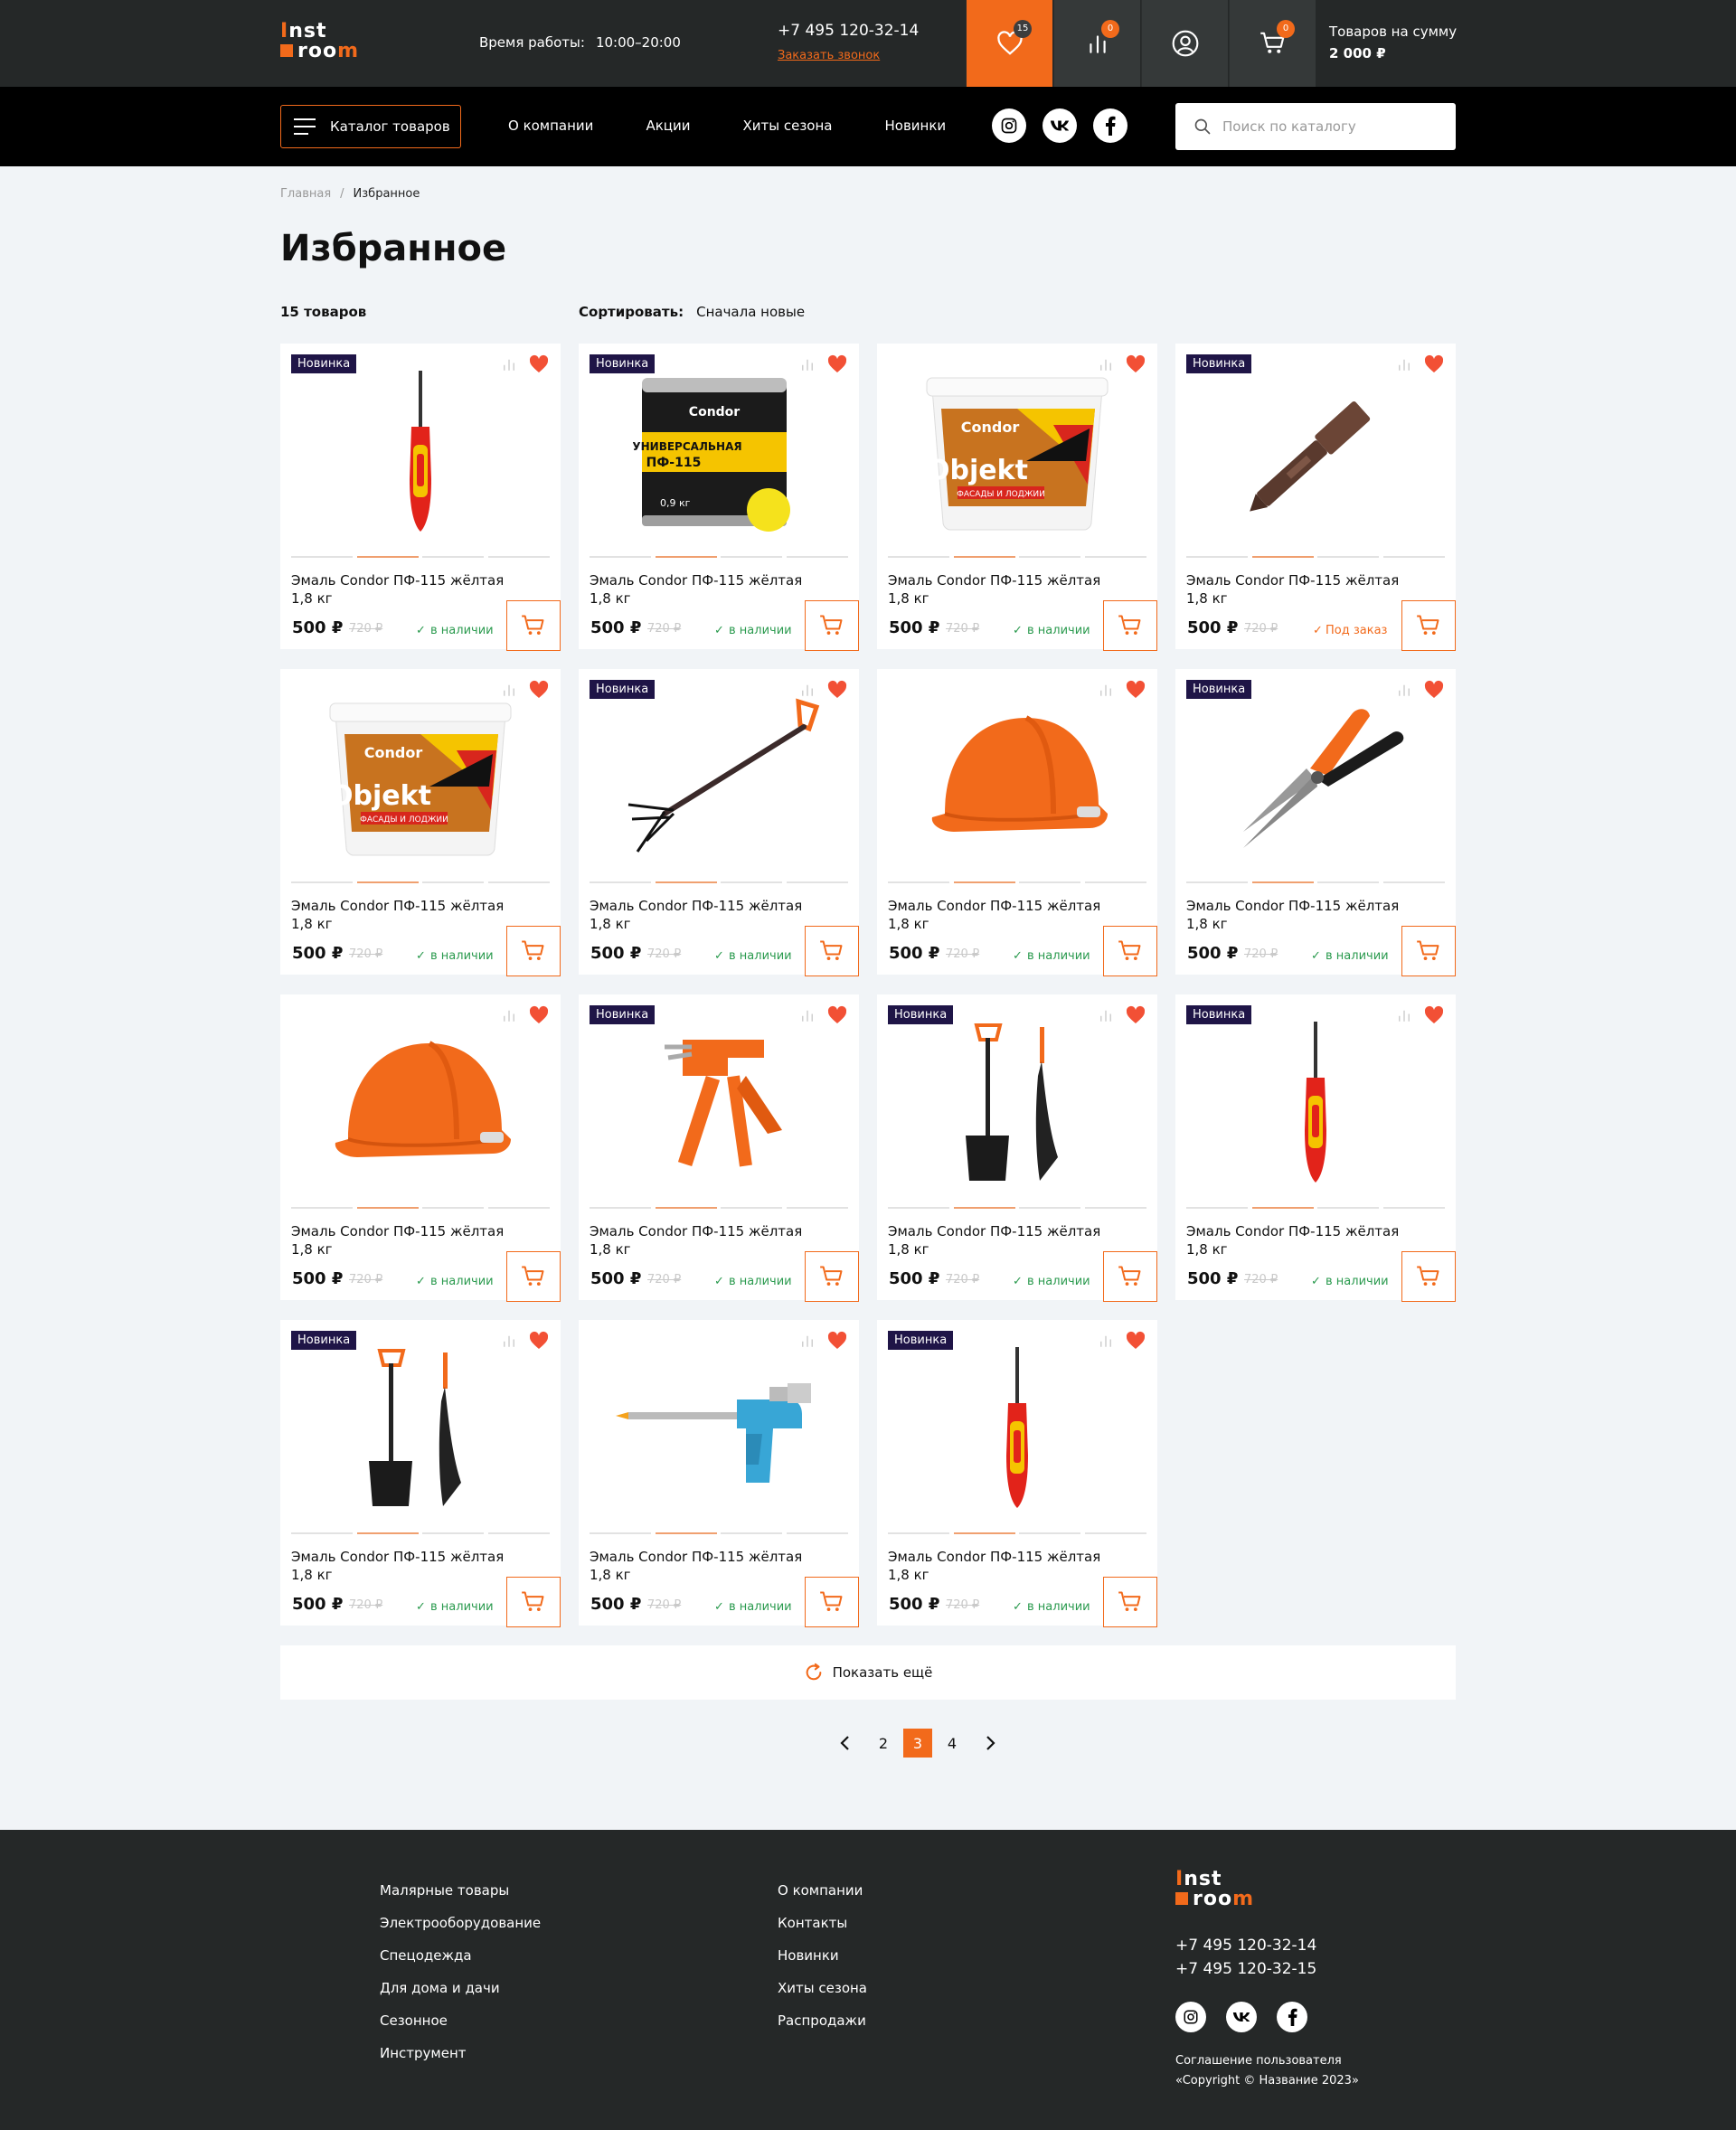  Describe the element at coordinates (845, 1743) in the screenshot. I see `prev-page-button` at that location.